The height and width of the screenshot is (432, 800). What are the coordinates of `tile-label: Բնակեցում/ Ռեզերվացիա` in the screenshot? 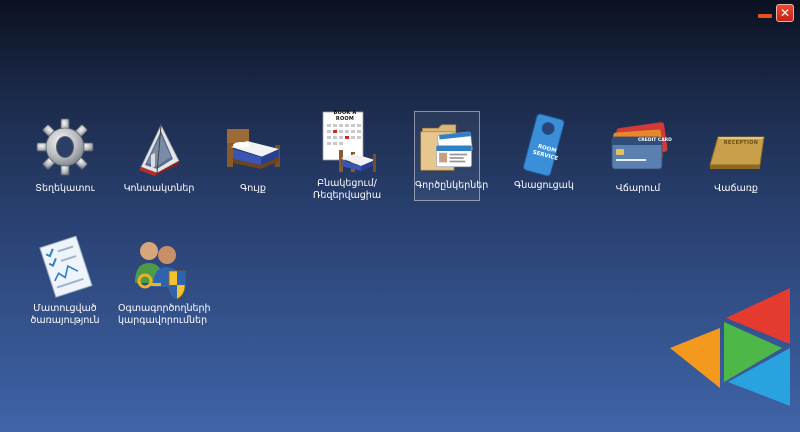 It's located at (347, 189).